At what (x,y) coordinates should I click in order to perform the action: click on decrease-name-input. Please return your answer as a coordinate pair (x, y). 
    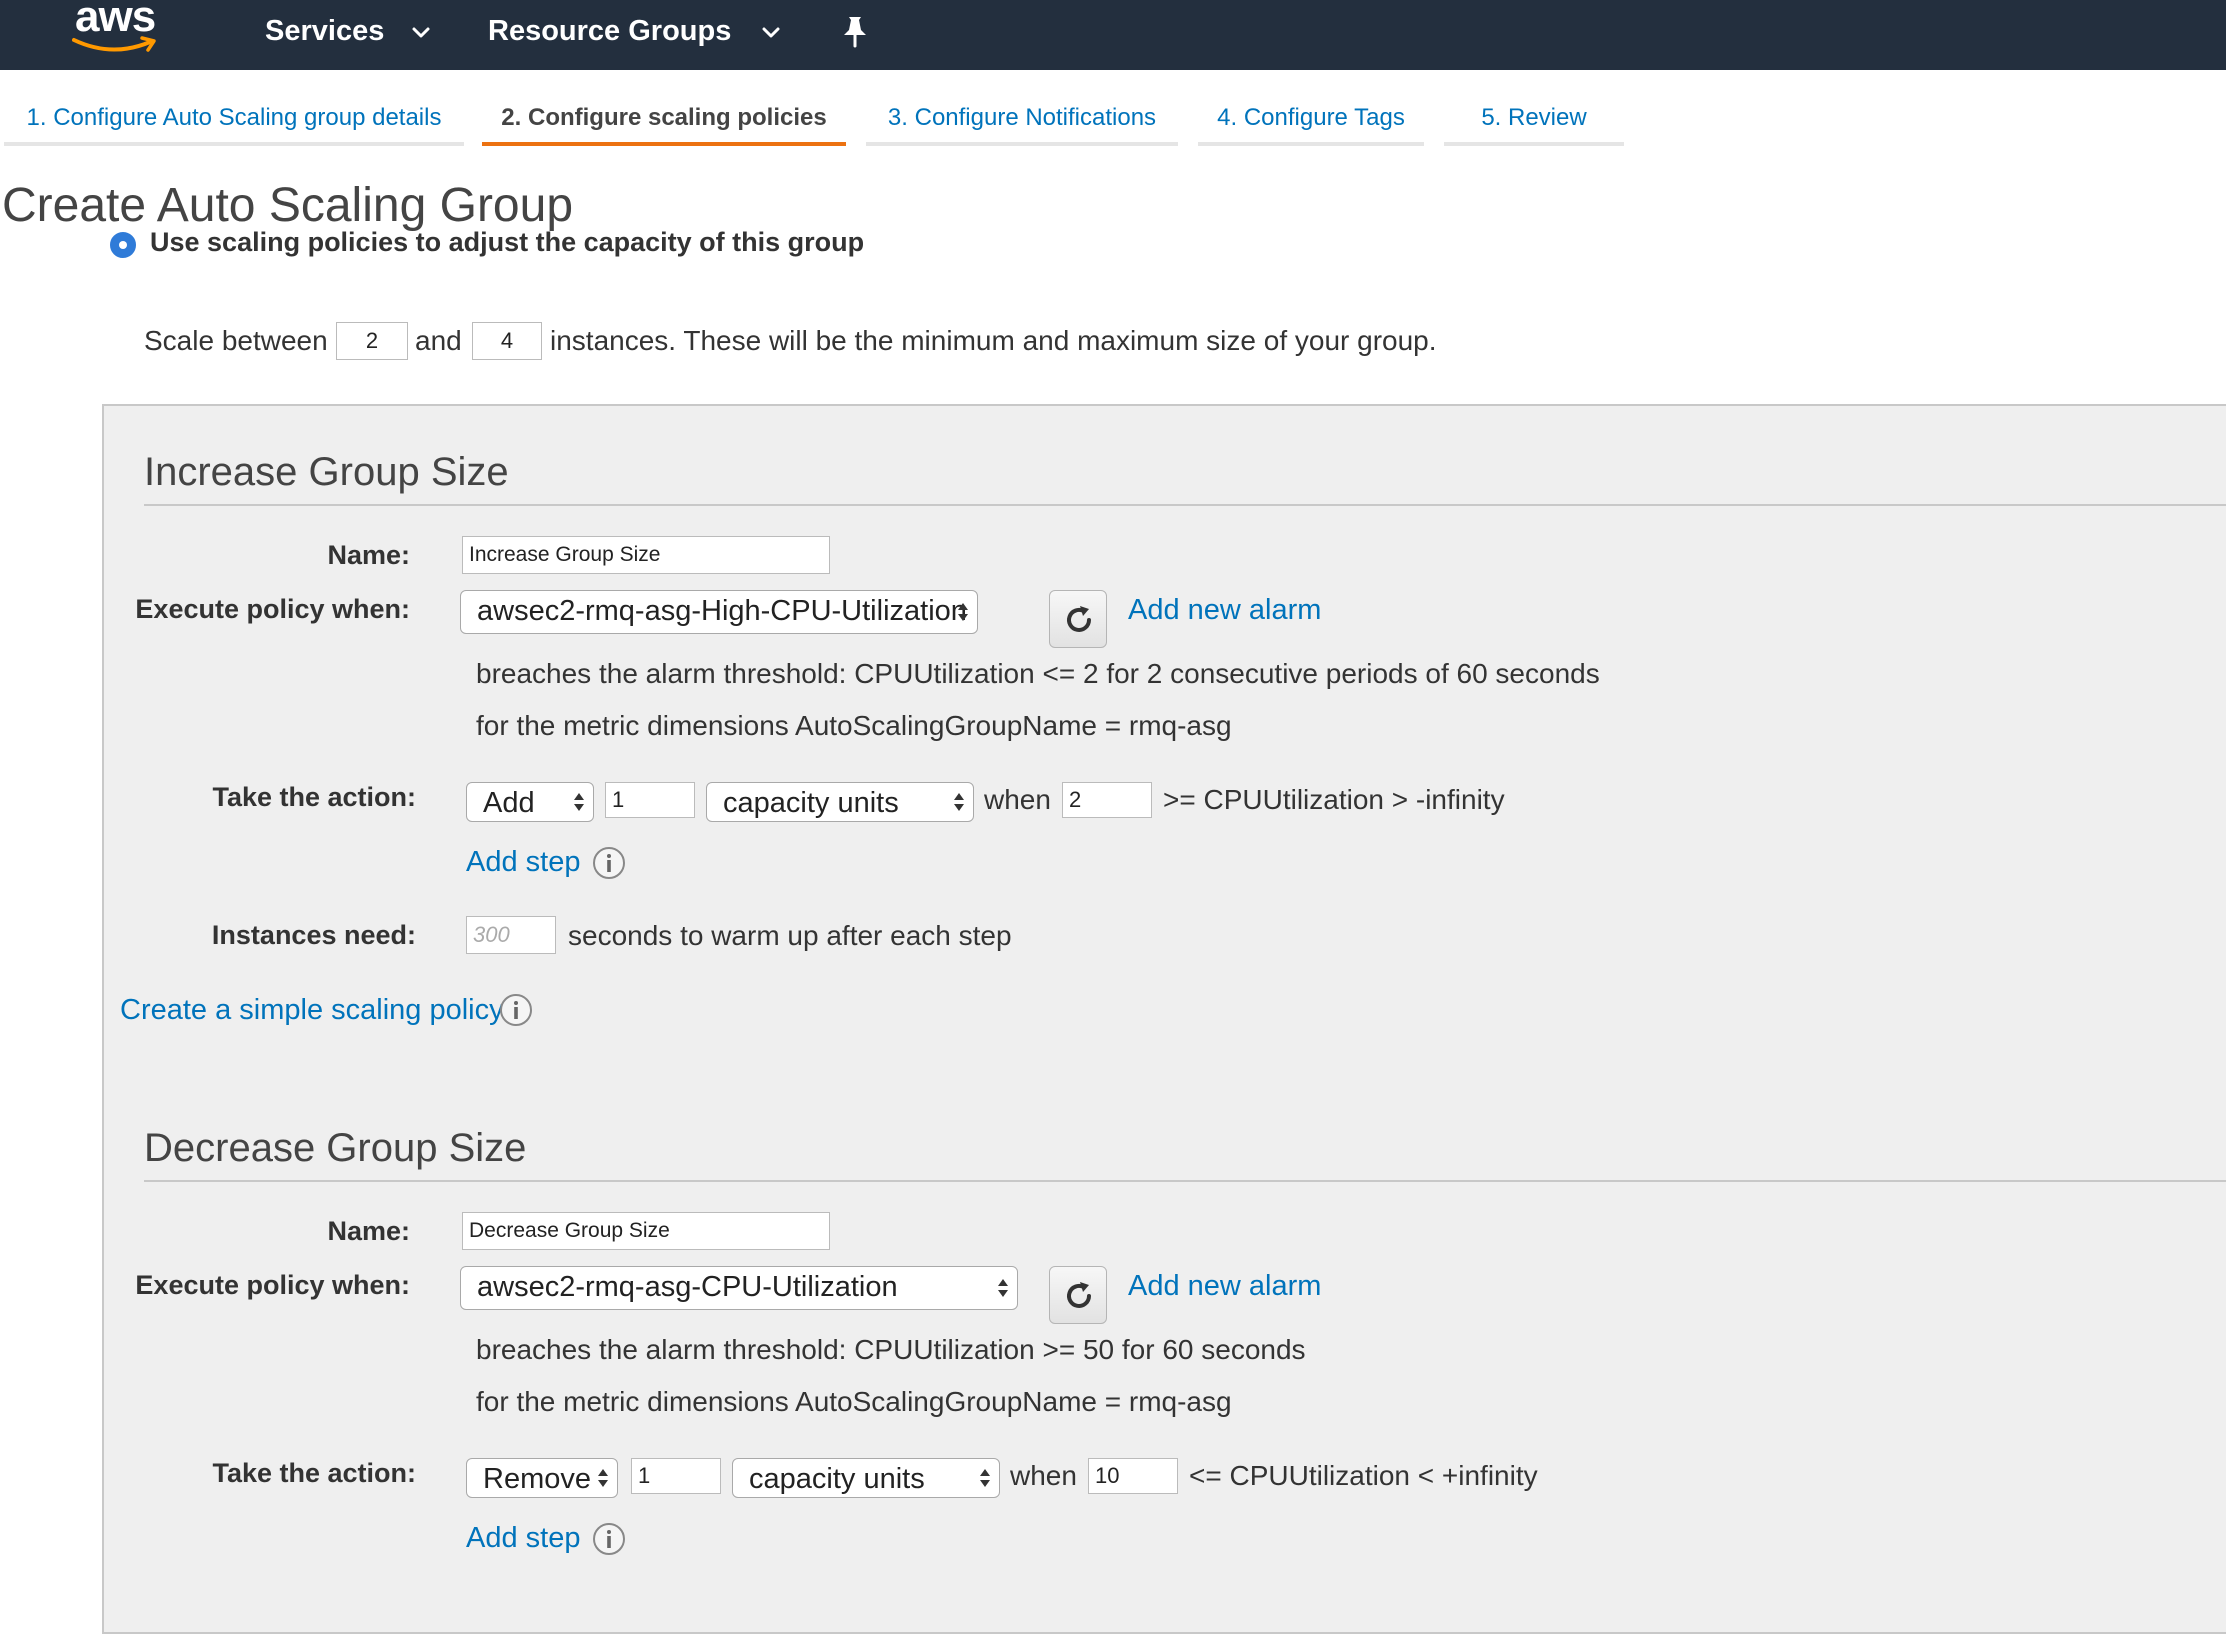
    Looking at the image, I should click on (646, 1231).